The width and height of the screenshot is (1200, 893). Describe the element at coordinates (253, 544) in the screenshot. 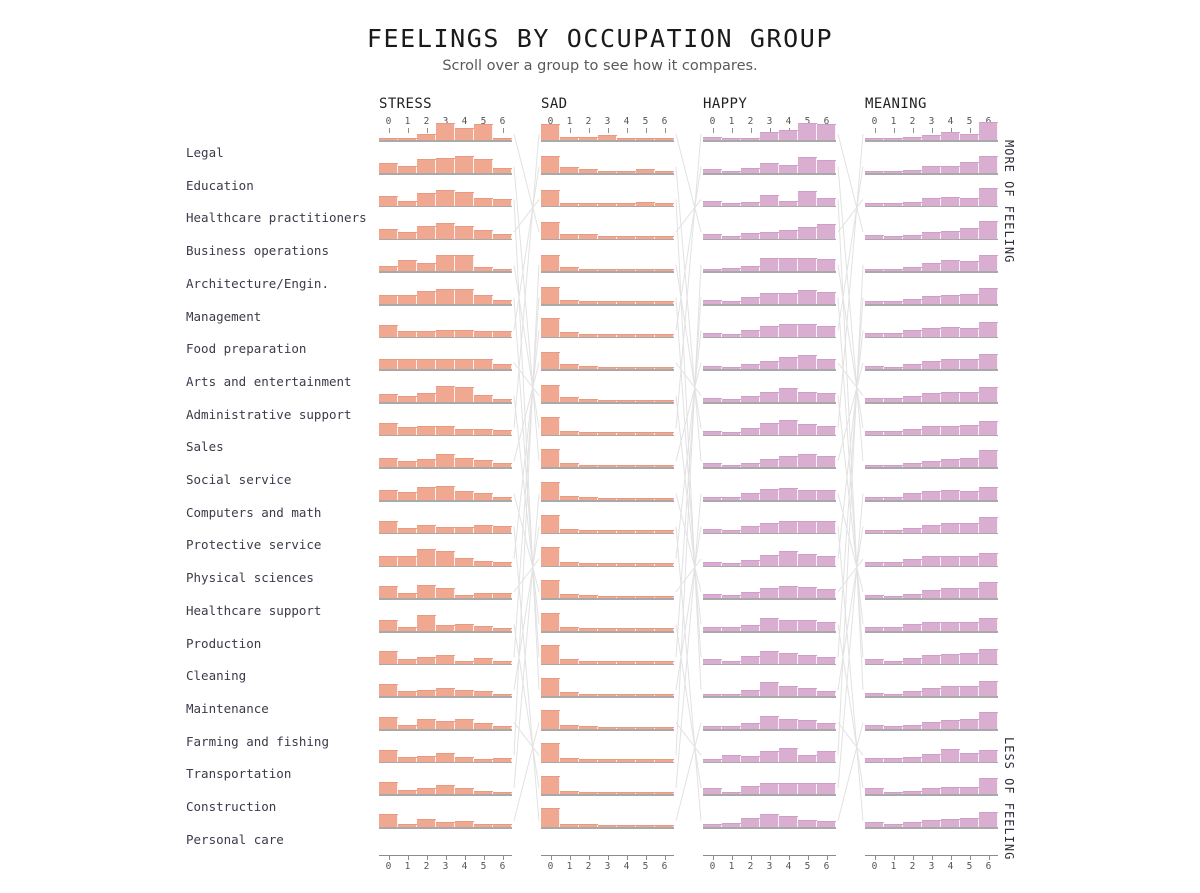

I see `occupation-label: Protective service` at that location.